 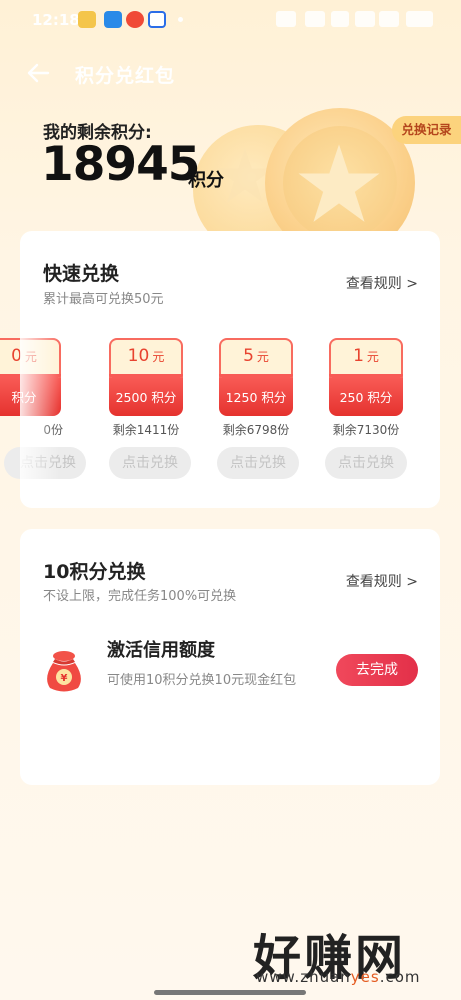 What do you see at coordinates (340, 19) in the screenshot?
I see `hd-icon` at bounding box center [340, 19].